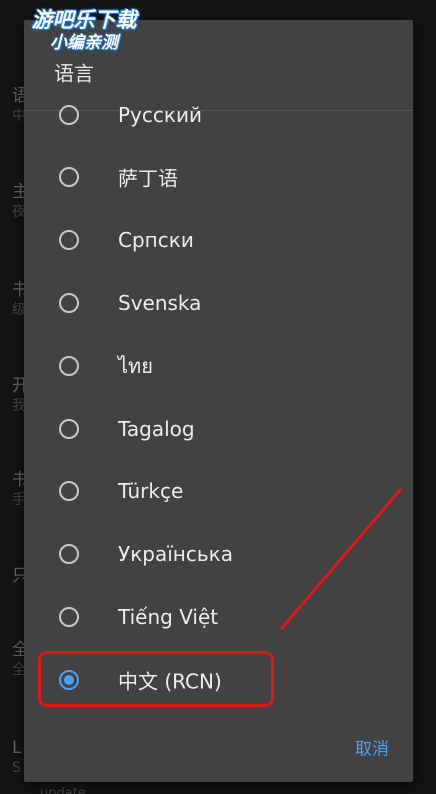 The height and width of the screenshot is (794, 436). What do you see at coordinates (84, 43) in the screenshot?
I see `watermark-line-2: 小编亲测` at bounding box center [84, 43].